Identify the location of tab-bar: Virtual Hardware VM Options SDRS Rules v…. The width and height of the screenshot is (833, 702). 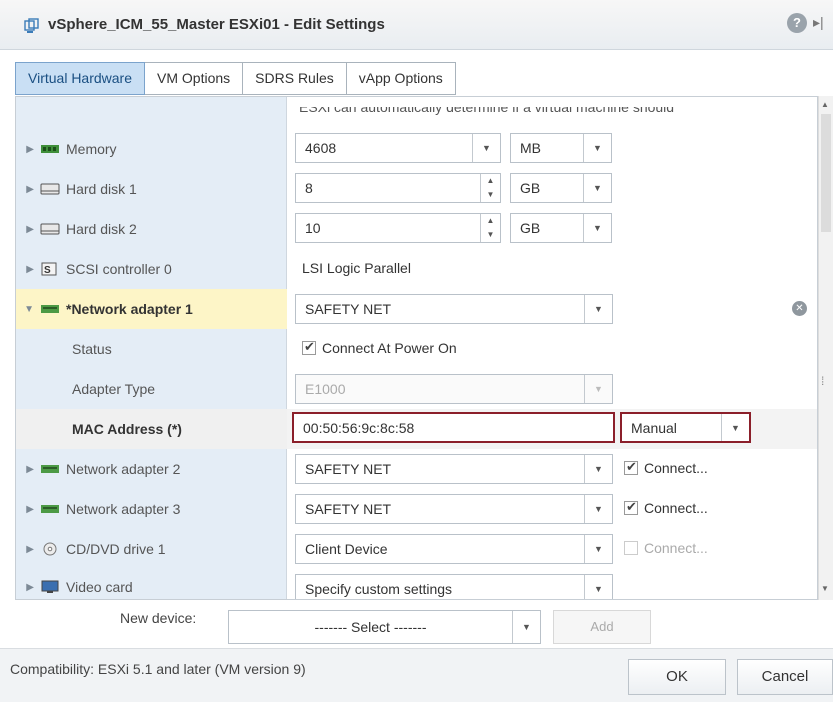
(235, 78).